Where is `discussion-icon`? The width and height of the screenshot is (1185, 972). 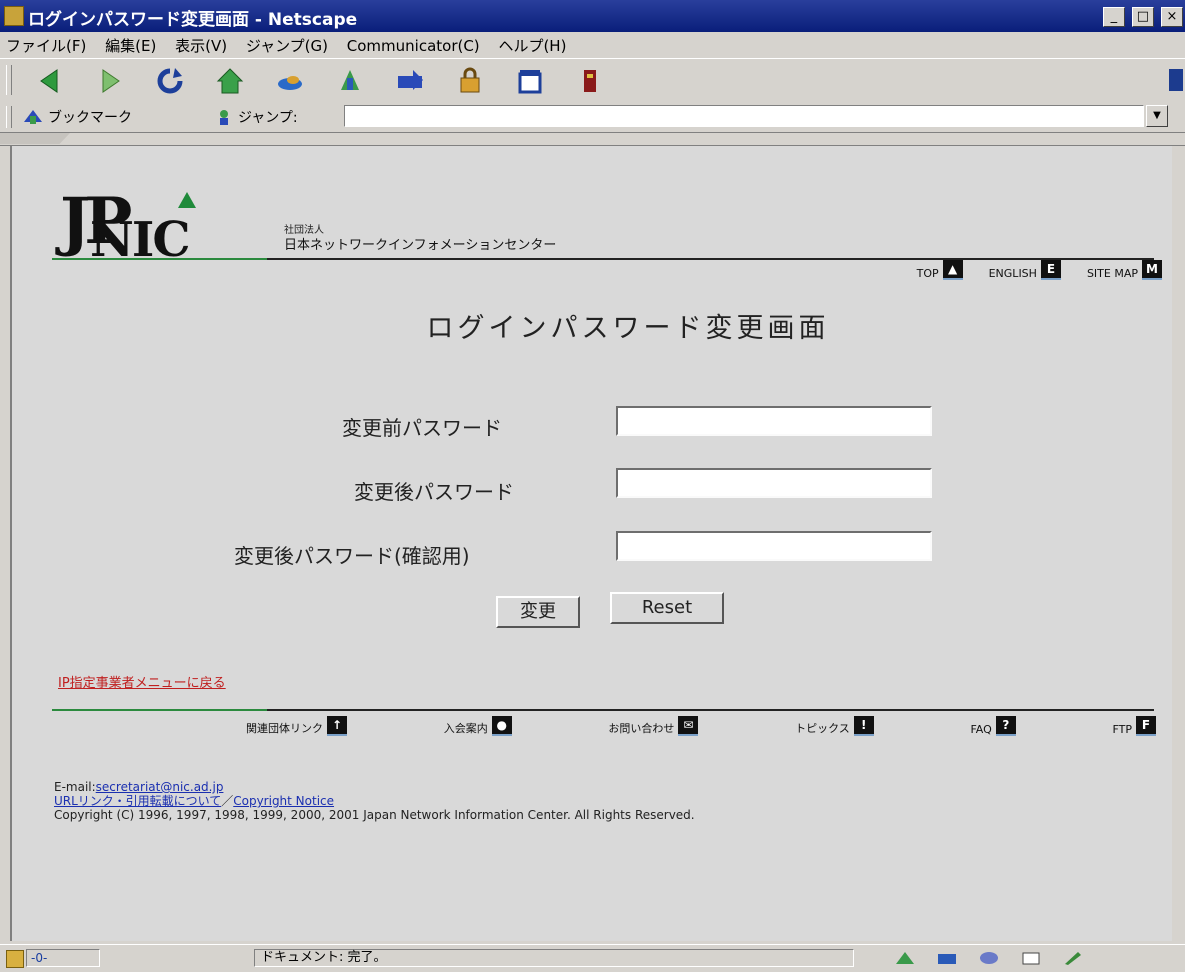 discussion-icon is located at coordinates (989, 958).